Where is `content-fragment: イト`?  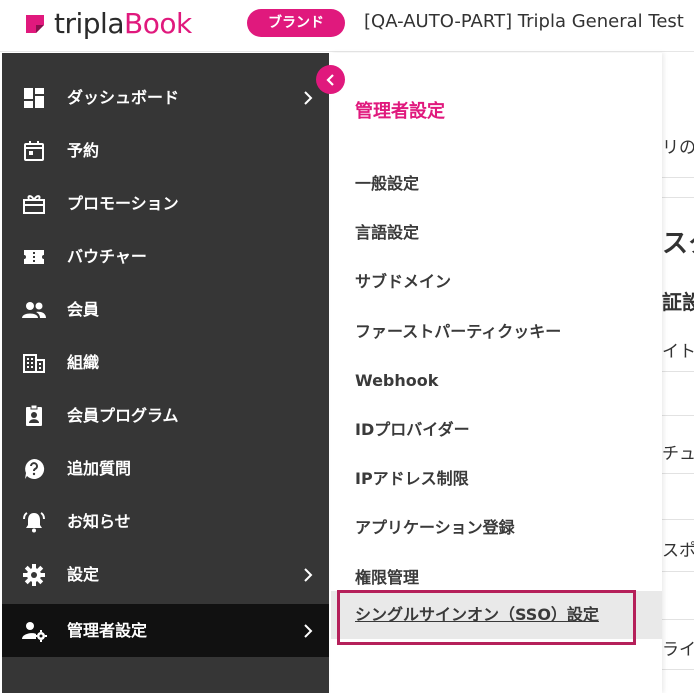 content-fragment: イト is located at coordinates (678, 352).